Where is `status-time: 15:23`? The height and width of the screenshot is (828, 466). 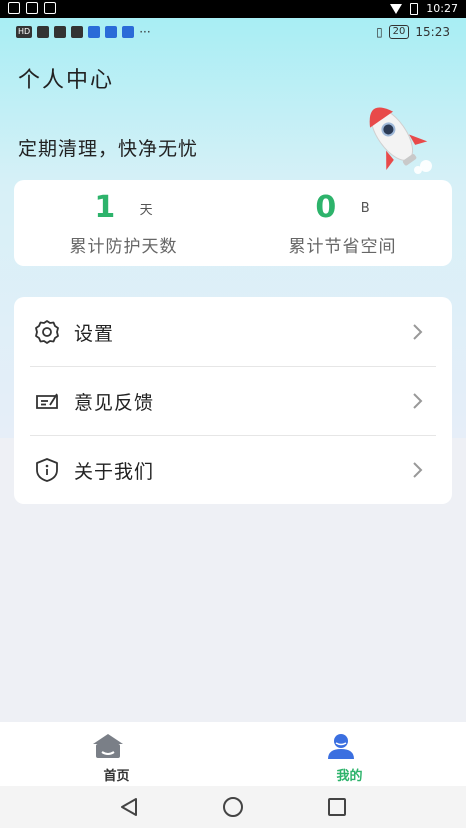
status-time: 15:23 is located at coordinates (432, 32).